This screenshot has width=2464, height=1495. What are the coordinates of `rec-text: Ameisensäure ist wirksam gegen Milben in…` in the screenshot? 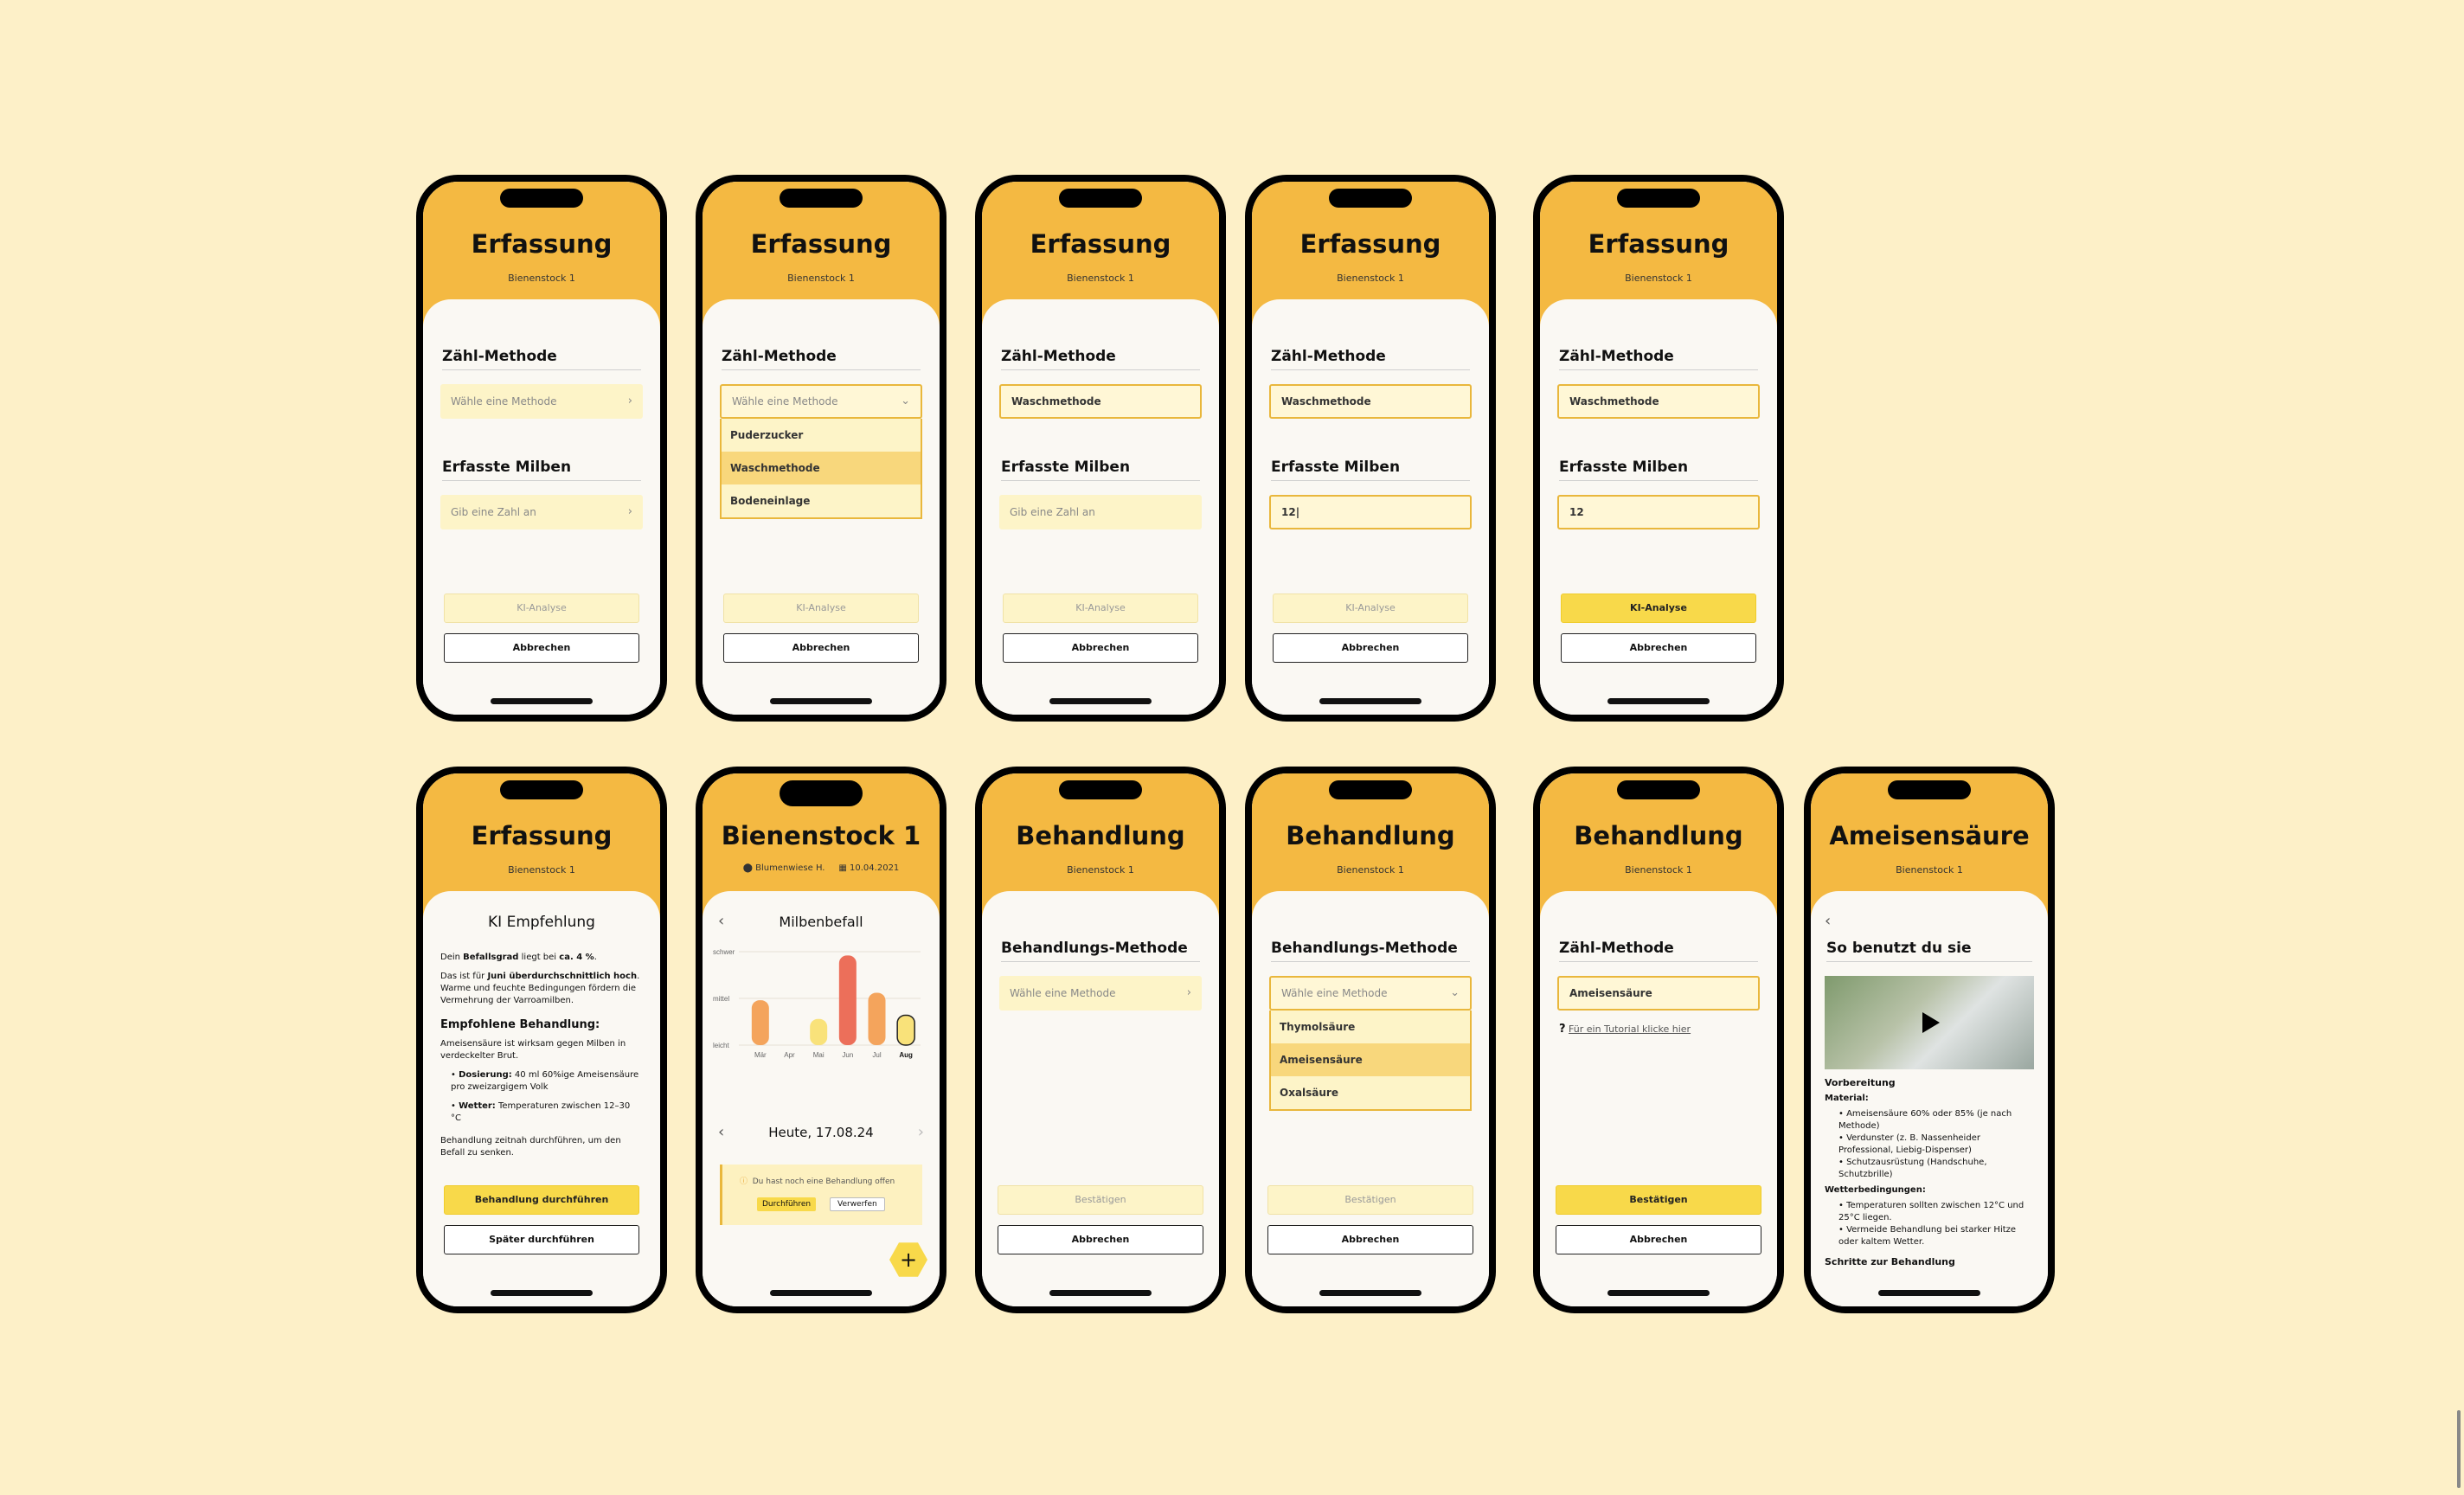 It's located at (533, 1050).